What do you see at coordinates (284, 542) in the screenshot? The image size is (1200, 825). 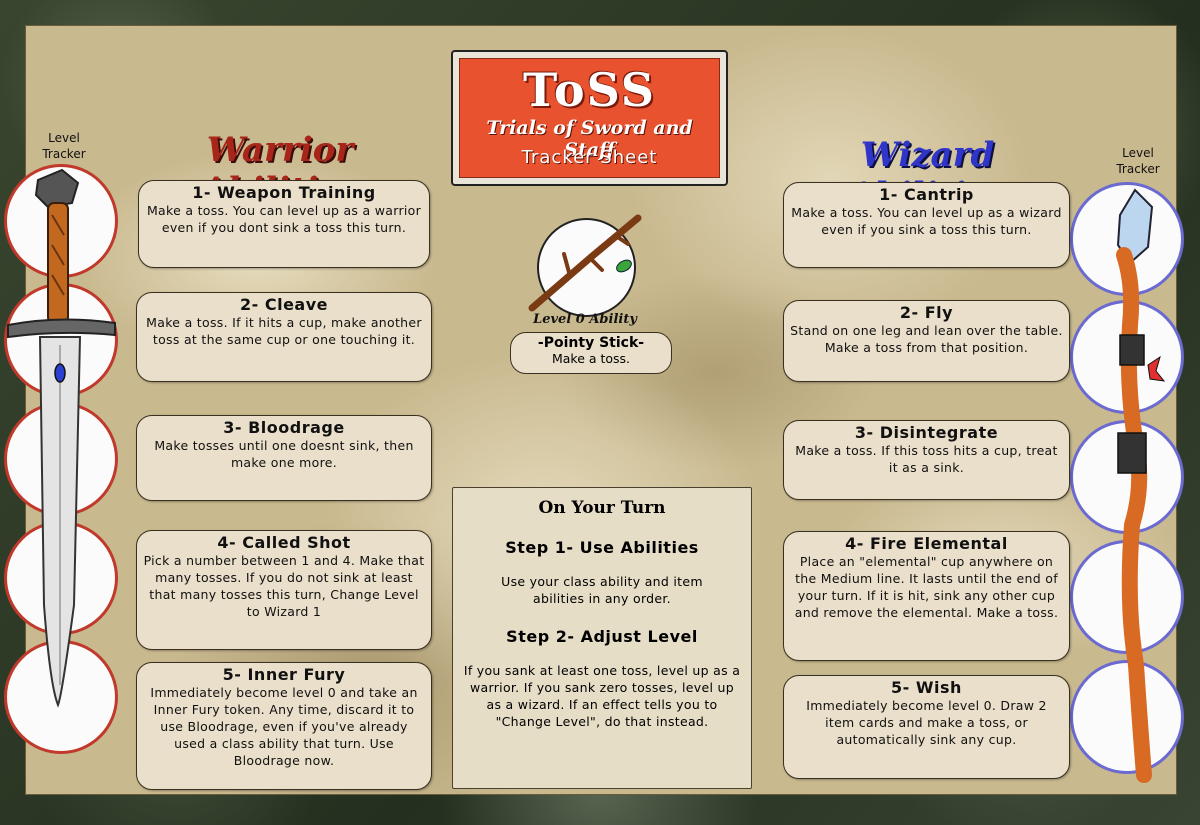 I see `ability-title: 4- Called Shot` at bounding box center [284, 542].